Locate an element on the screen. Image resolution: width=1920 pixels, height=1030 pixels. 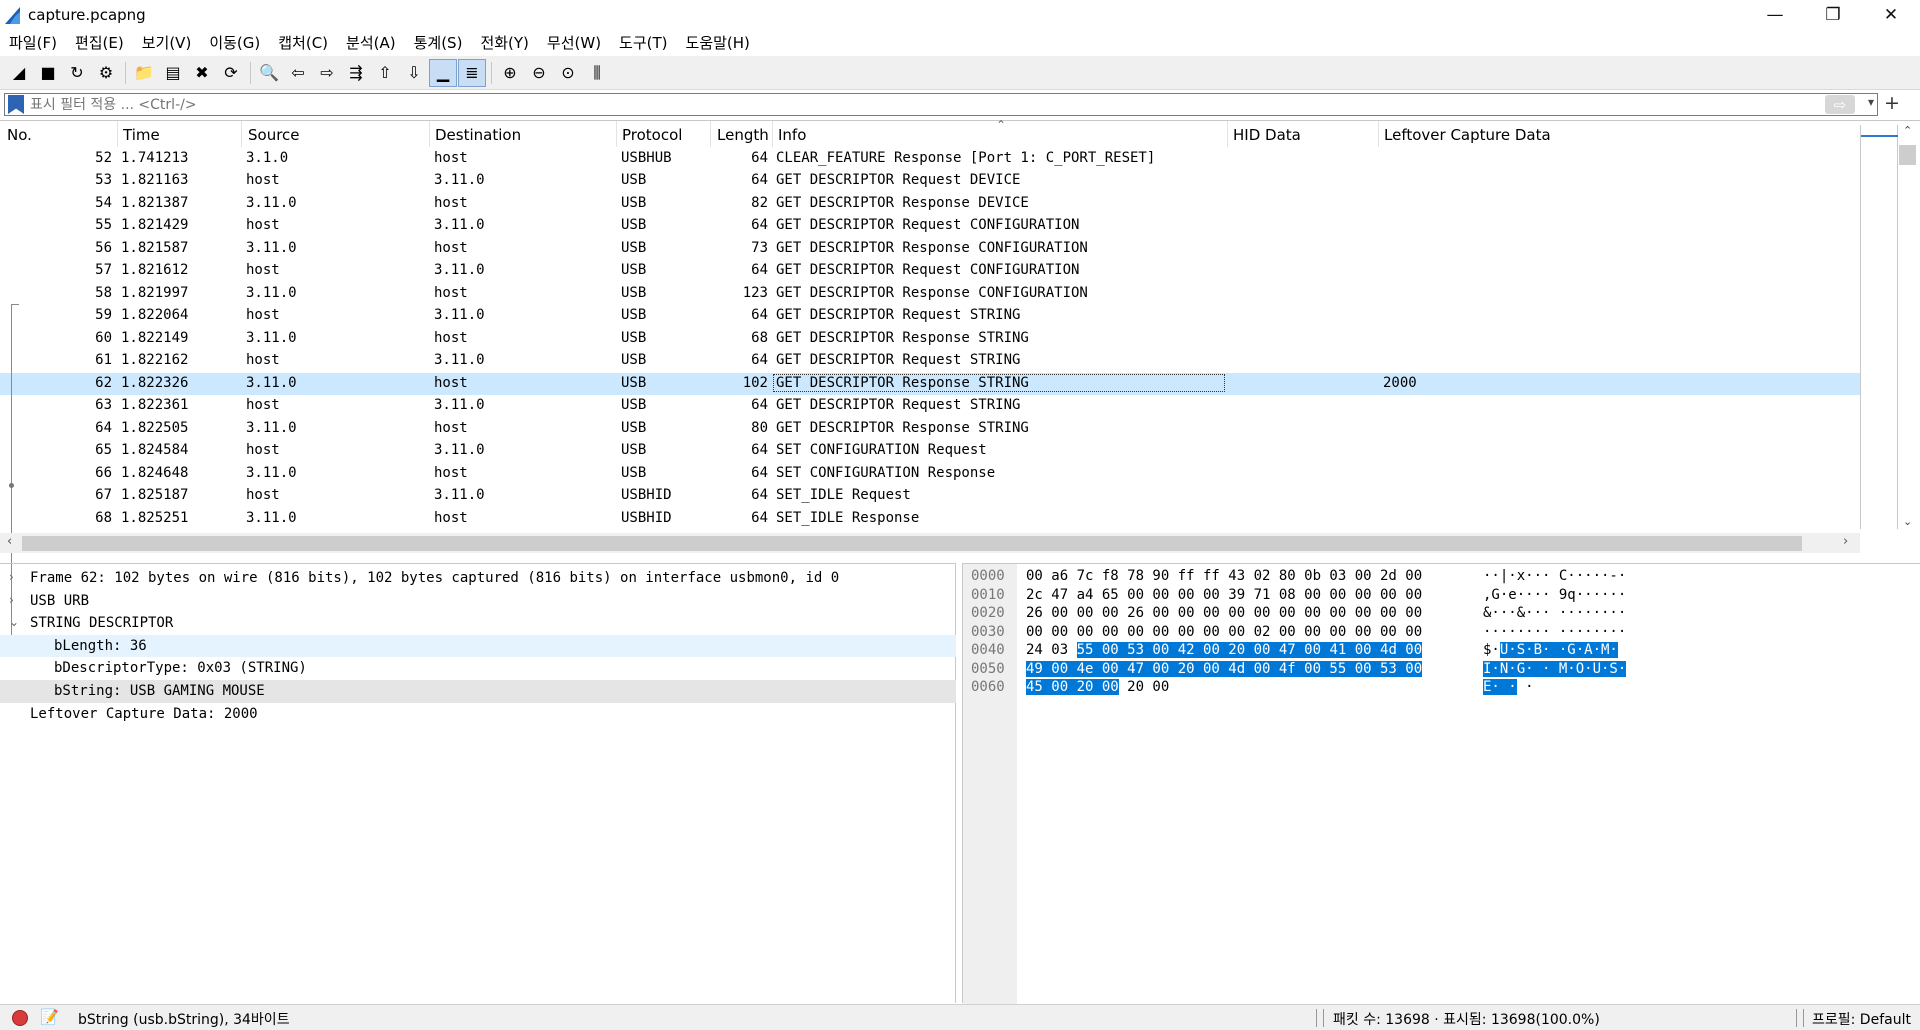
menu-item-10: 도움말(H) is located at coordinates (718, 42).